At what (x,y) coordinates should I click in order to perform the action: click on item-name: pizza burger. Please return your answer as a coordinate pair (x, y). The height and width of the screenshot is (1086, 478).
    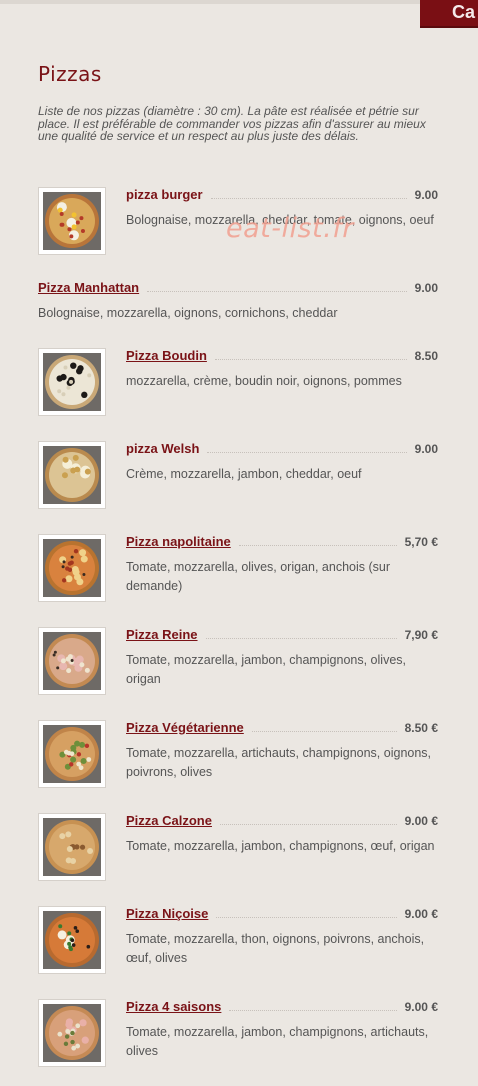
    Looking at the image, I should click on (164, 194).